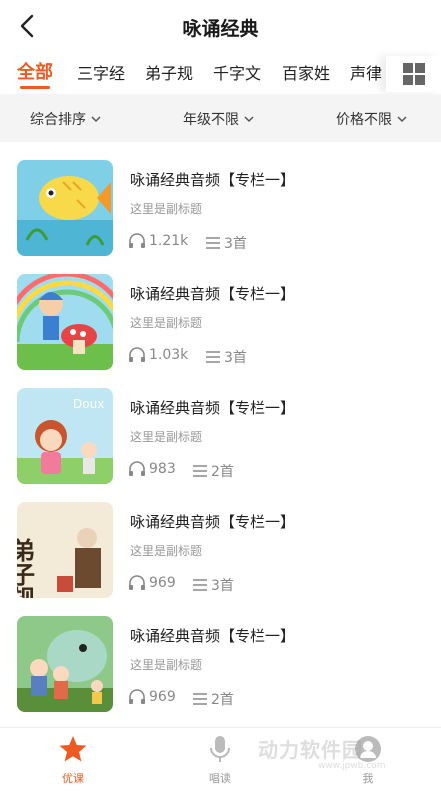 The height and width of the screenshot is (791, 441). What do you see at coordinates (73, 778) in the screenshot?
I see `nav-youke-label: 优课` at bounding box center [73, 778].